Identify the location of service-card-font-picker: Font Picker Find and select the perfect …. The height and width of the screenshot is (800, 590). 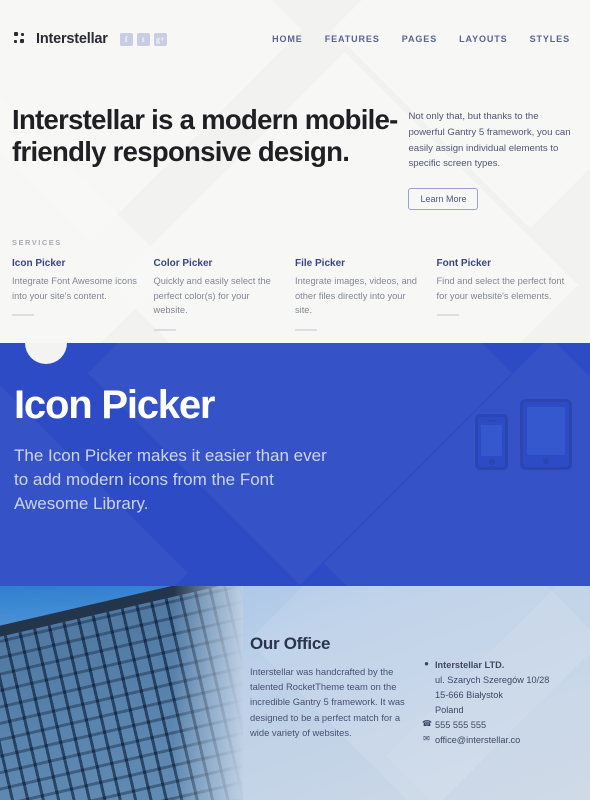
(507, 294).